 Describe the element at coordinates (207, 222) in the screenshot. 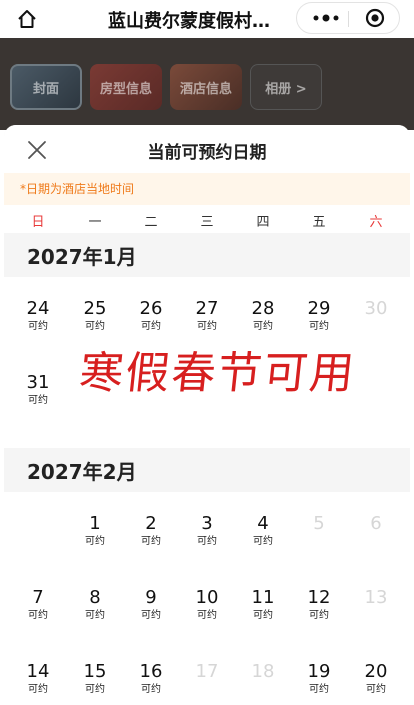

I see `weekday-wed: 三` at that location.